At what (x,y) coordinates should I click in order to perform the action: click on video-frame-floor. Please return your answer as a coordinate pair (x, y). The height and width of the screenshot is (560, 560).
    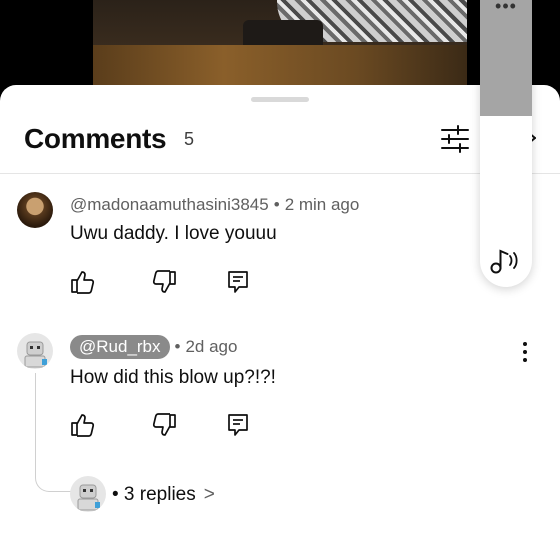
    Looking at the image, I should click on (280, 67).